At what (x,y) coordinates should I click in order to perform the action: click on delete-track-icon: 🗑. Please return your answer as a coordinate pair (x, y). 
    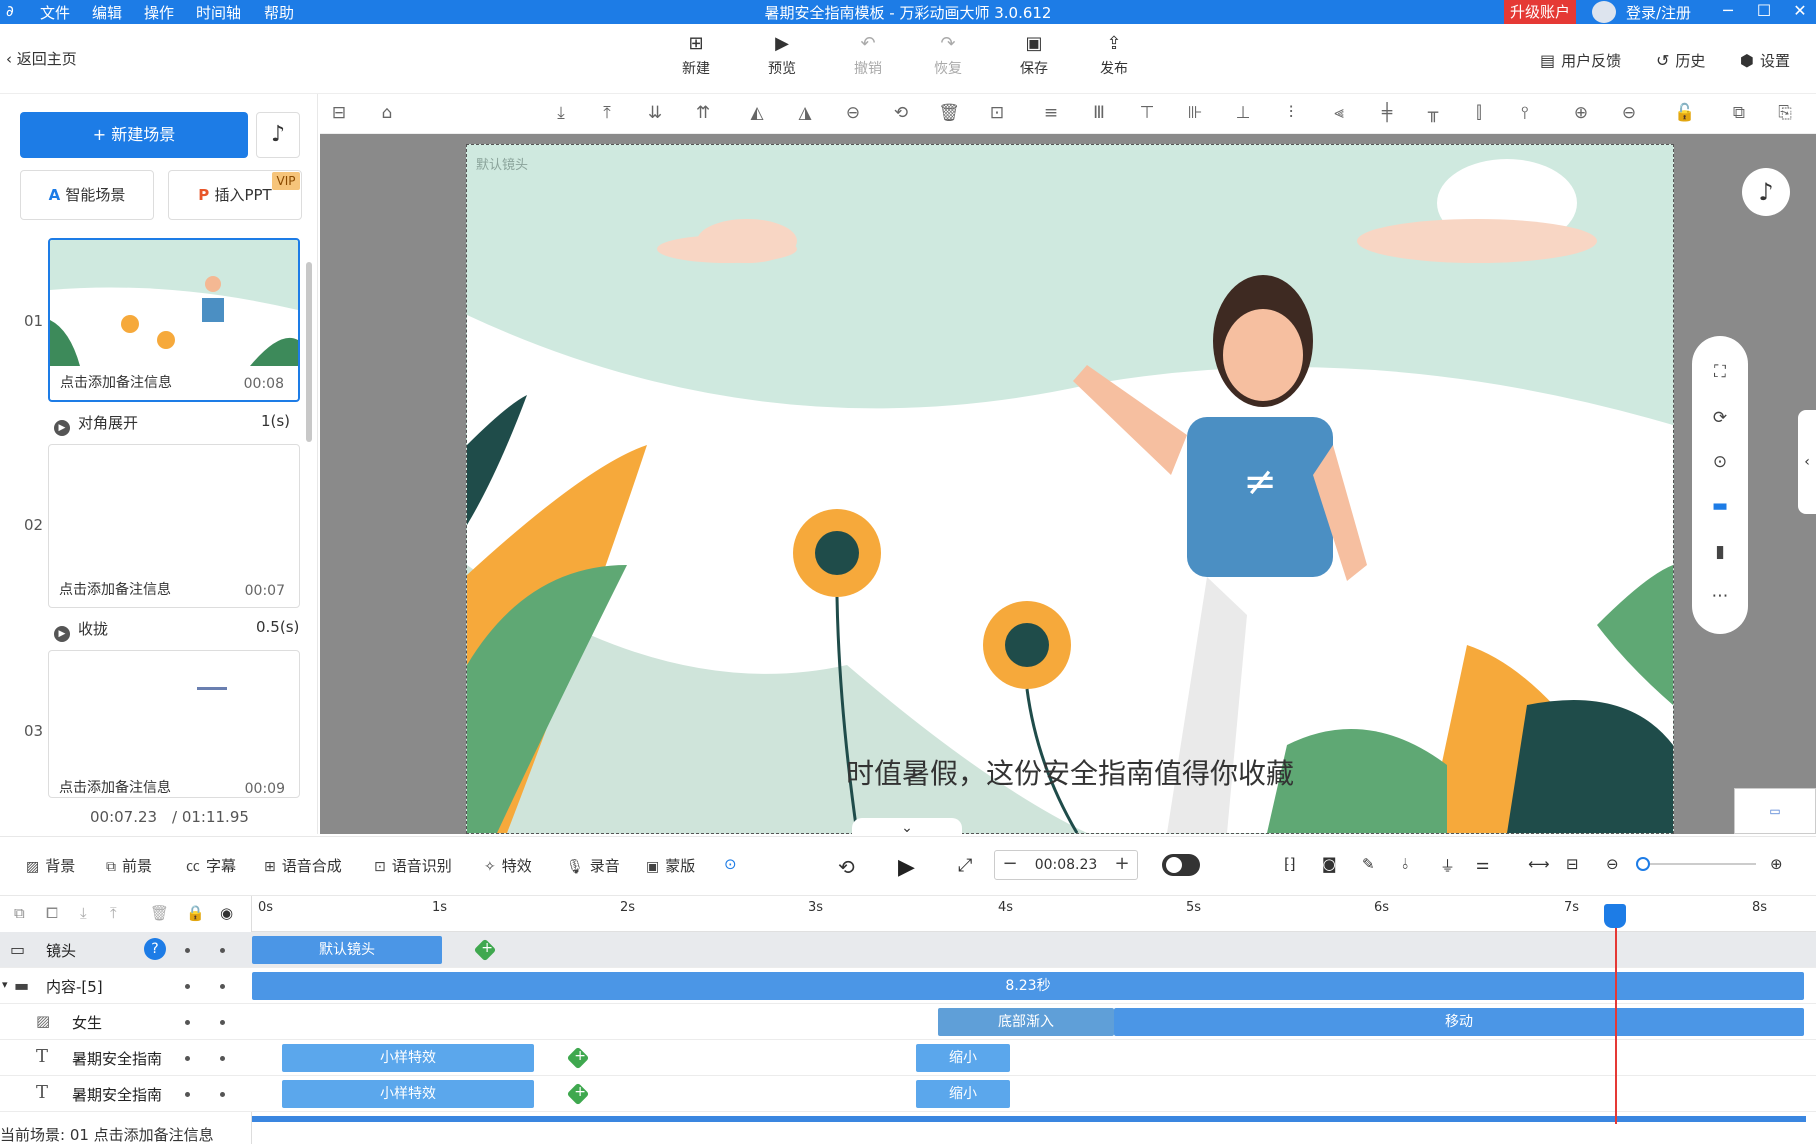
    Looking at the image, I should click on (159, 913).